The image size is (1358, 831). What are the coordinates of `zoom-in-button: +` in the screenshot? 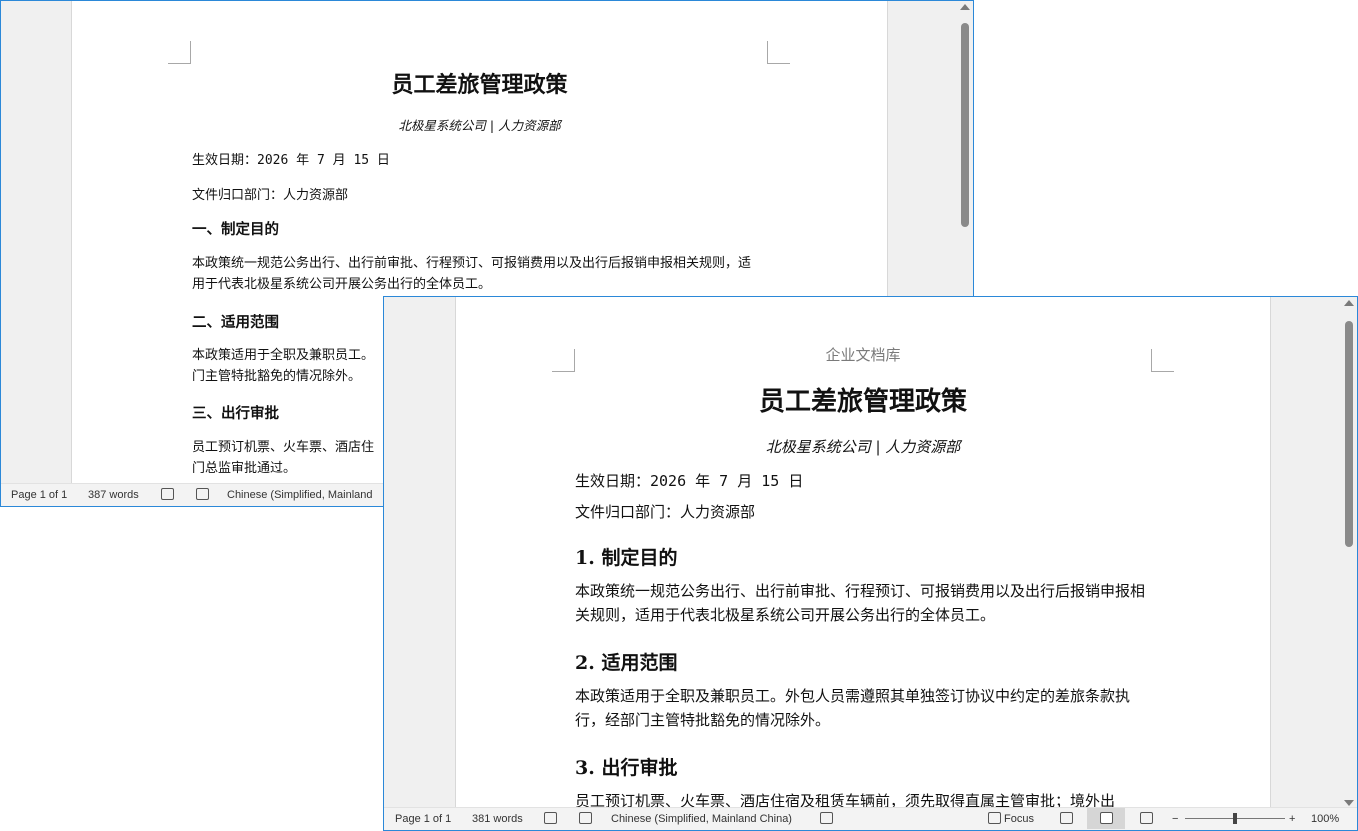 It's located at (1292, 819).